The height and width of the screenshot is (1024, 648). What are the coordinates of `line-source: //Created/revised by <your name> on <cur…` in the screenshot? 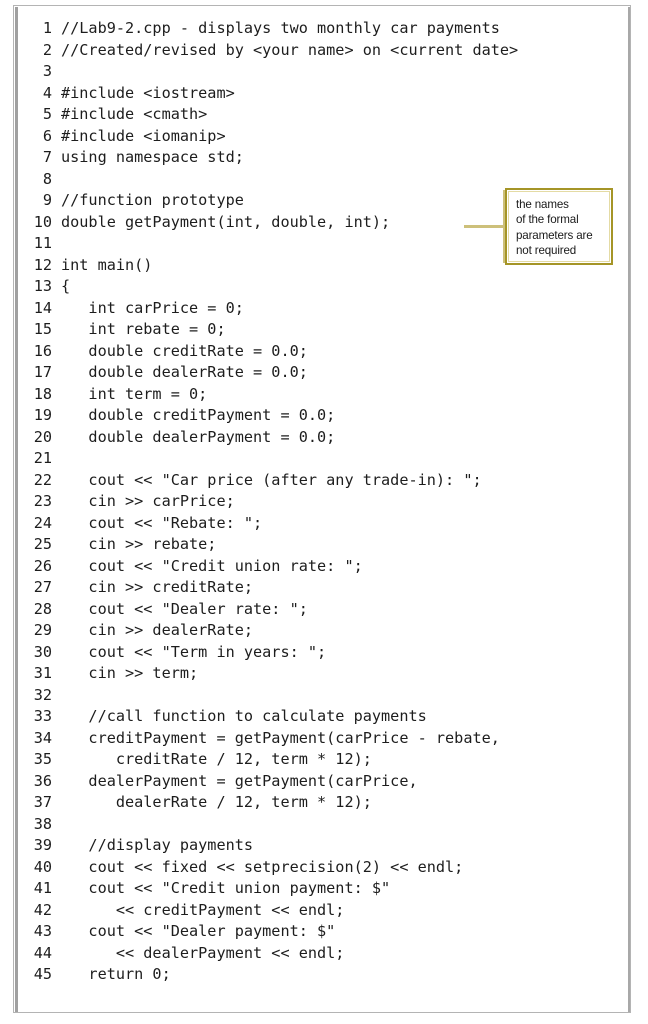 It's located at (290, 49).